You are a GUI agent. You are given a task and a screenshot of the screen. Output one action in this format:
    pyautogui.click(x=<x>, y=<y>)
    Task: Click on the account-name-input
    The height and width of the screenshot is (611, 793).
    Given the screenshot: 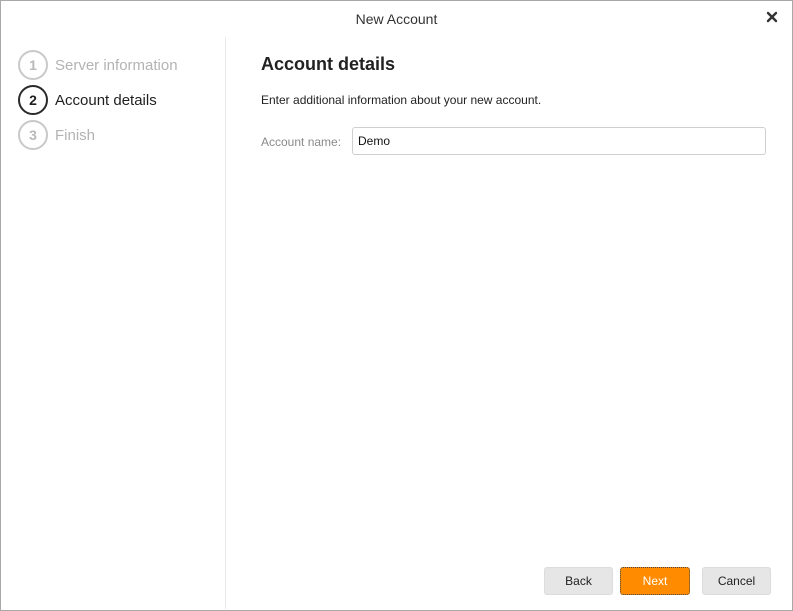 What is the action you would take?
    pyautogui.click(x=559, y=141)
    